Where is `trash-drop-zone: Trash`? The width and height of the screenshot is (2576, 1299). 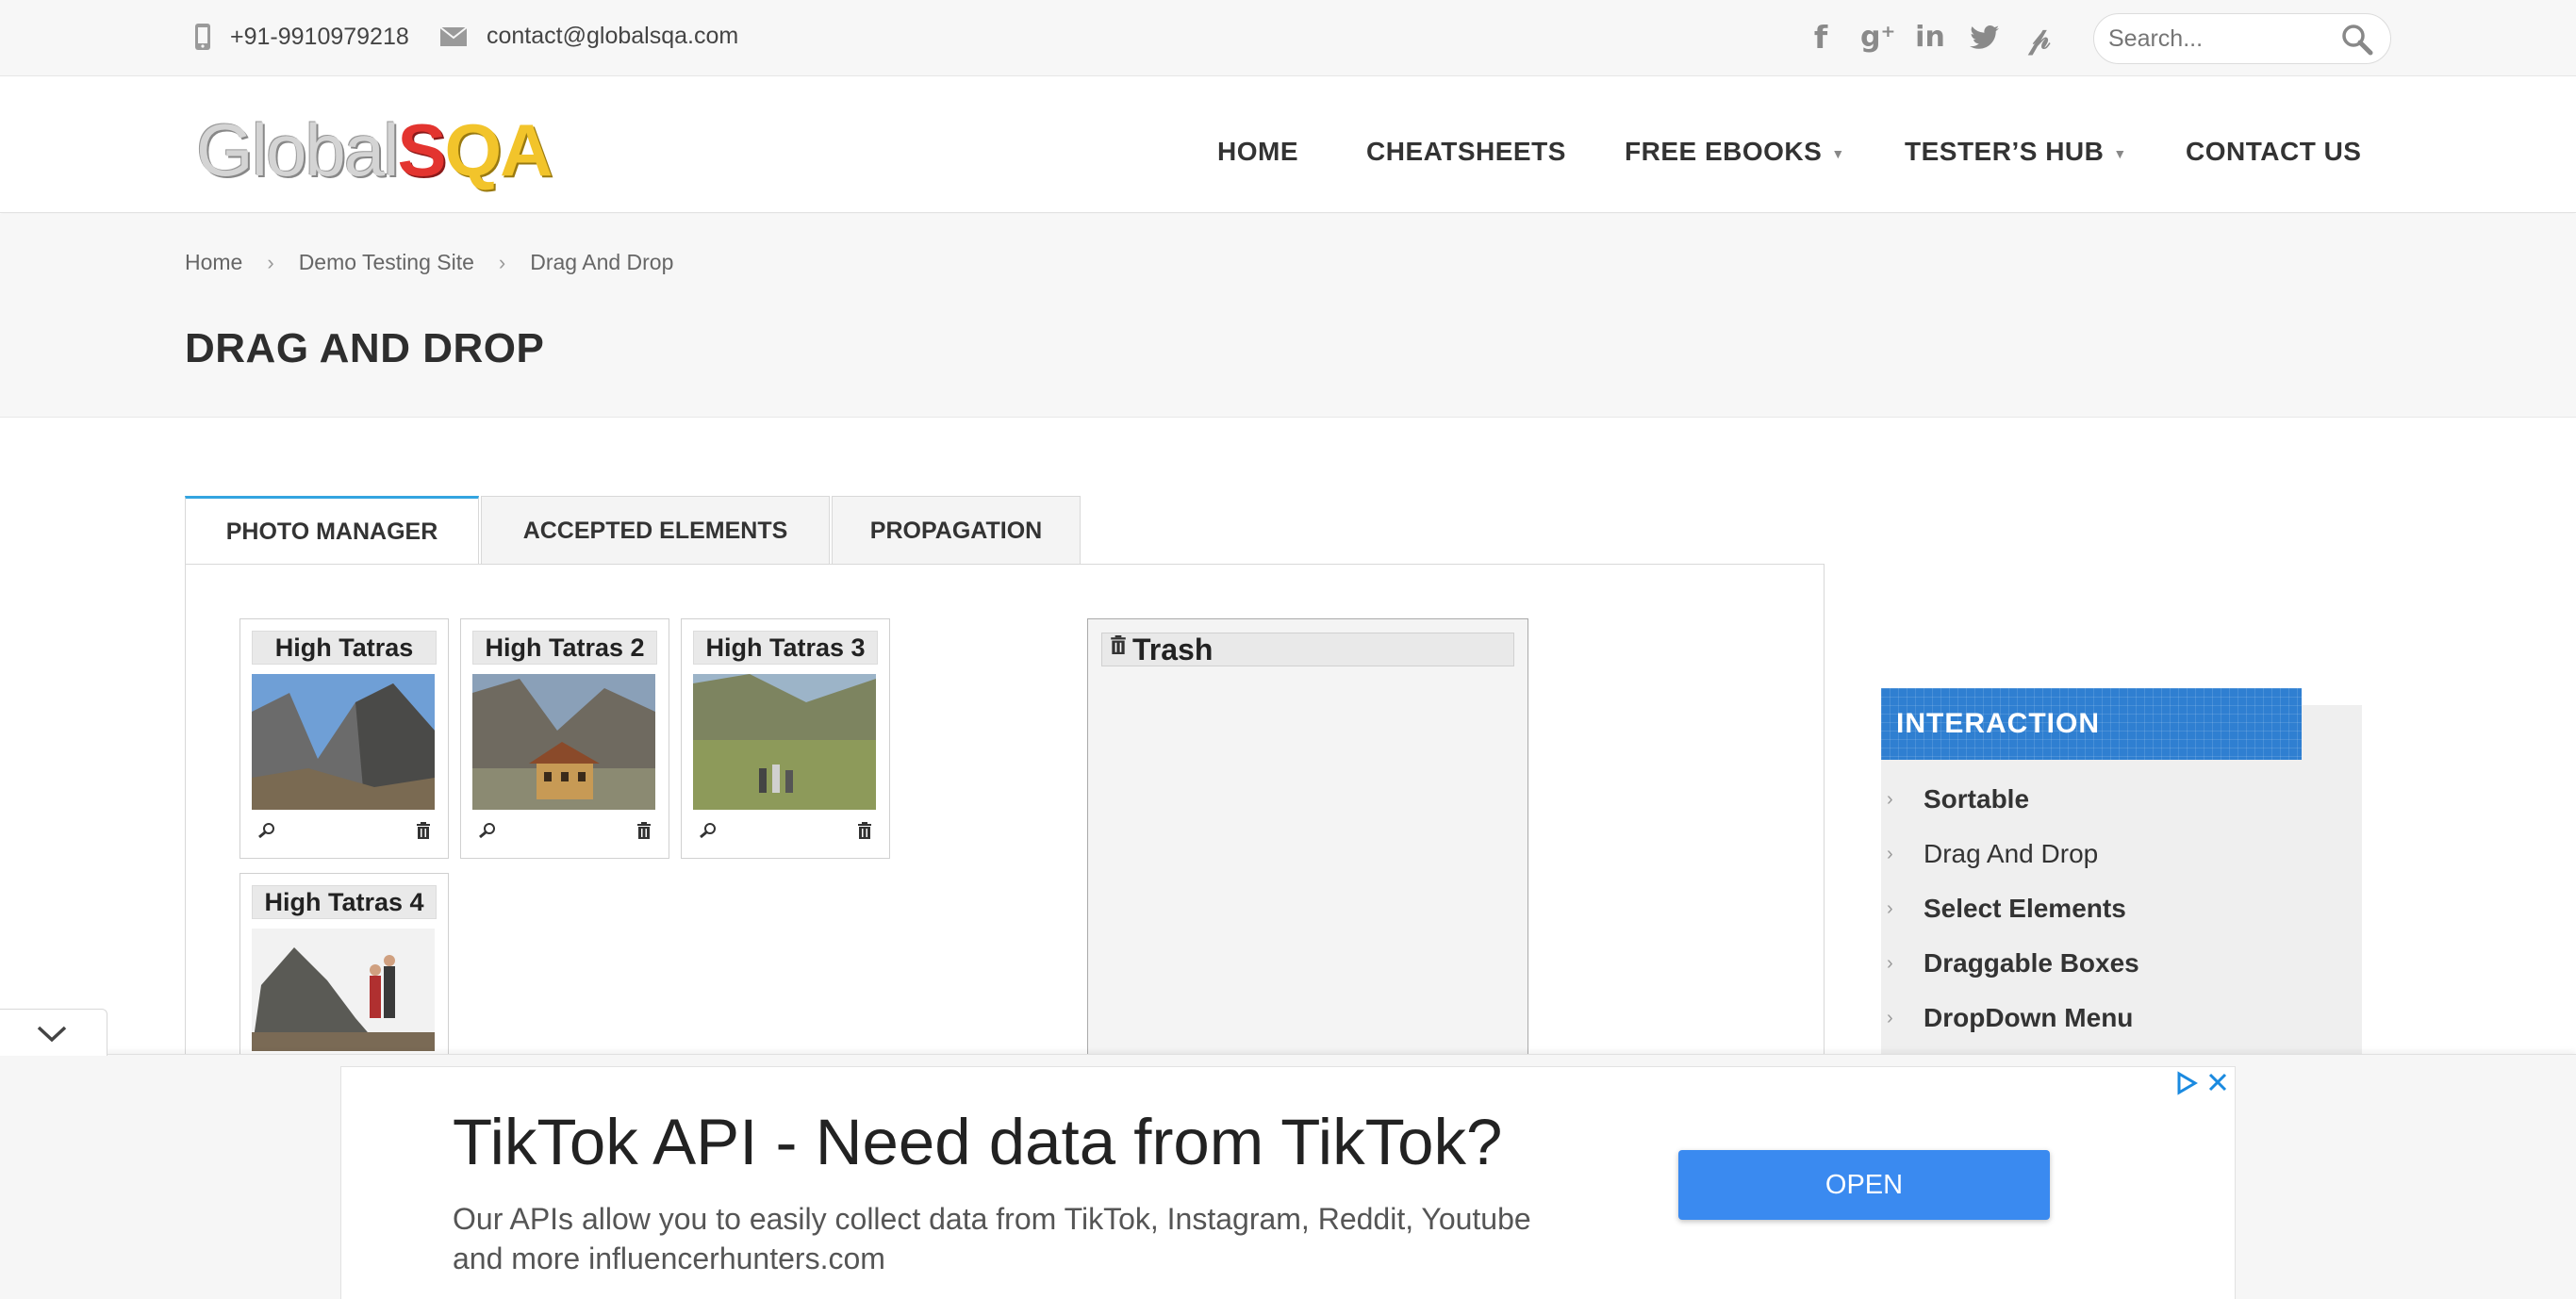 trash-drop-zone: Trash is located at coordinates (1307, 854).